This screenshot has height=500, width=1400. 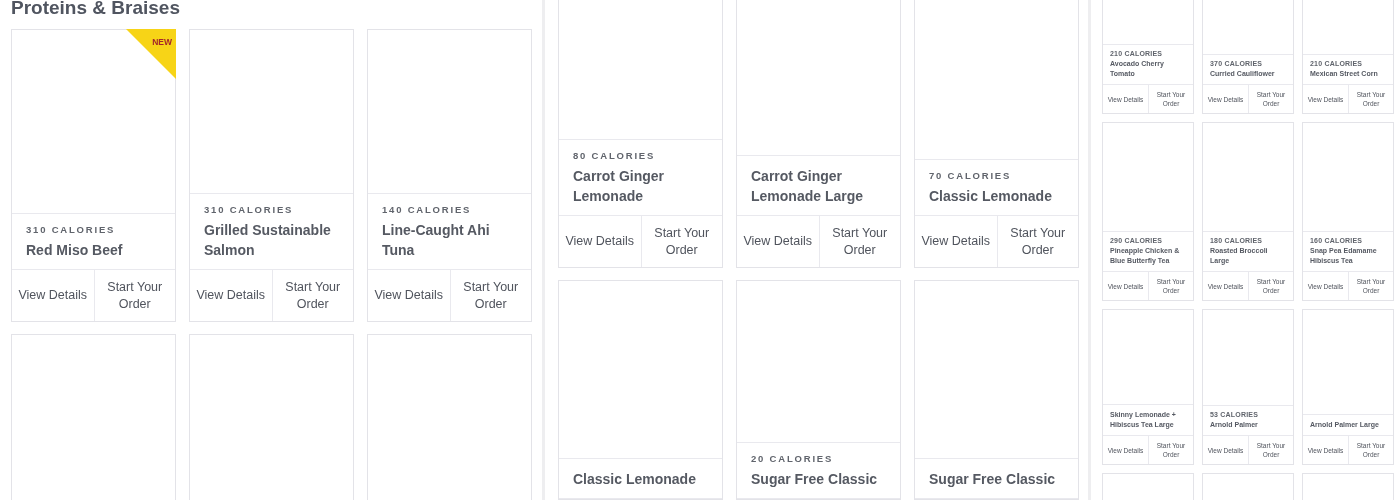 I want to click on product-name: Red Miso Beef, so click(x=75, y=250).